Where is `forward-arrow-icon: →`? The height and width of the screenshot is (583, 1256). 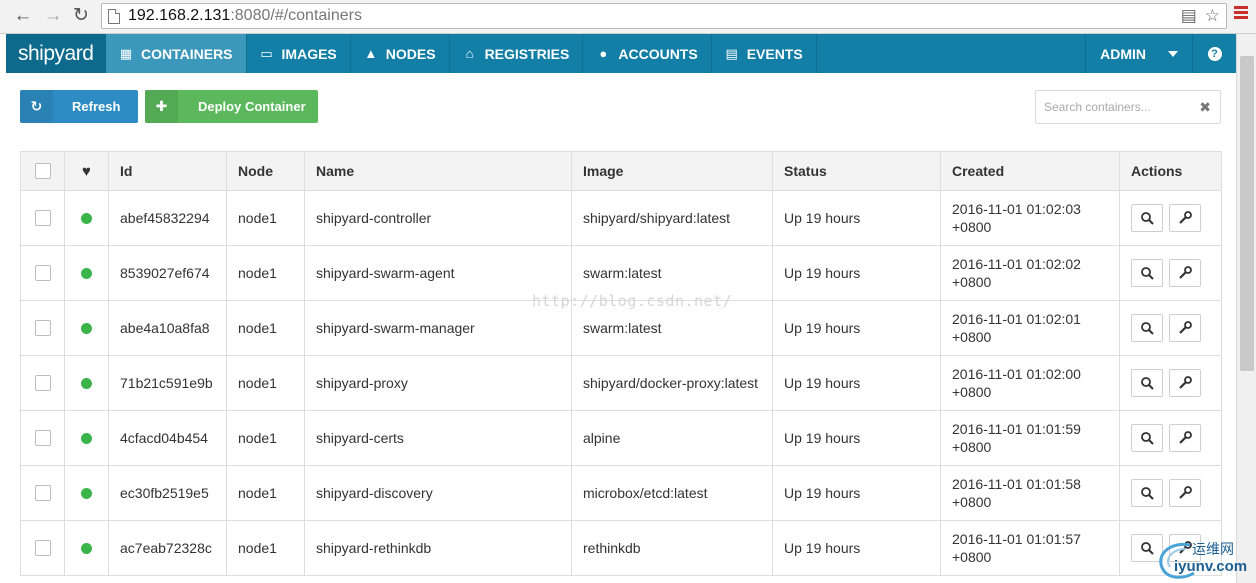
forward-arrow-icon: → is located at coordinates (53, 16).